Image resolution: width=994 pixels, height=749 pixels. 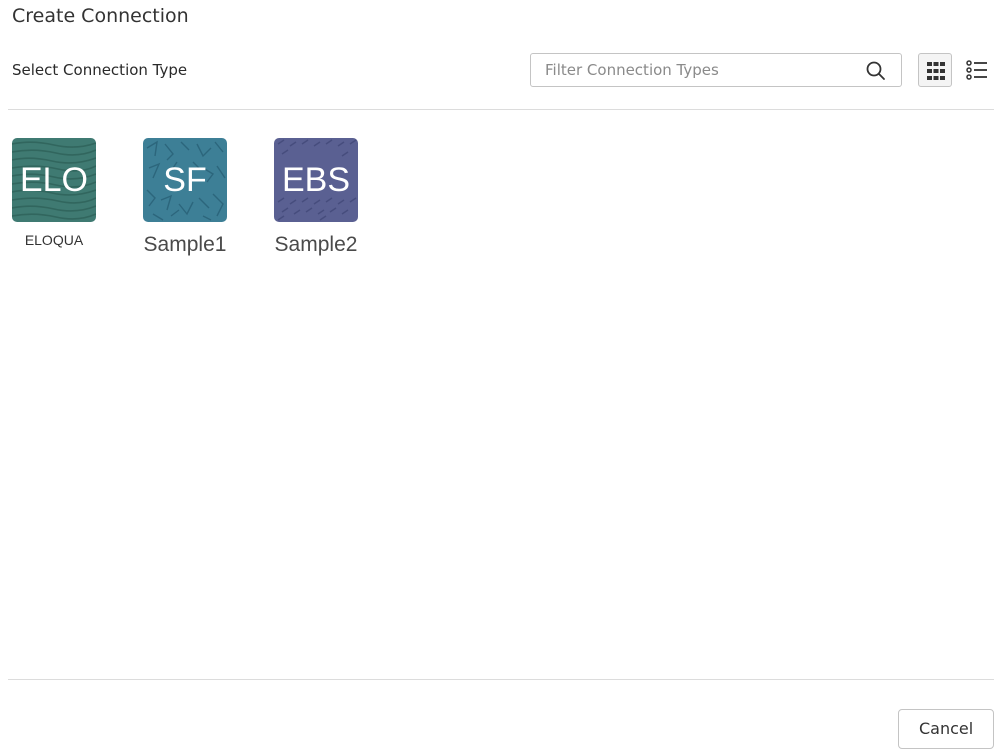 I want to click on footer-divider, so click(x=501, y=679).